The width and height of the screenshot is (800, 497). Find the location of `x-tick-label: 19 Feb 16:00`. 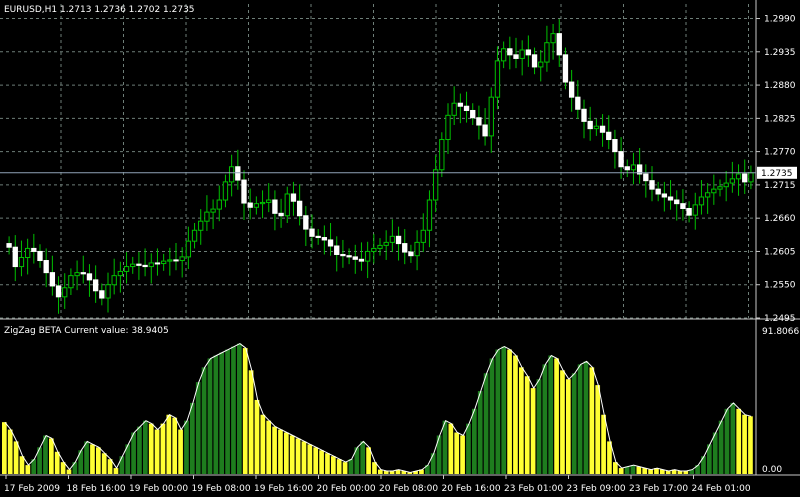

x-tick-label: 19 Feb 16:00 is located at coordinates (283, 489).